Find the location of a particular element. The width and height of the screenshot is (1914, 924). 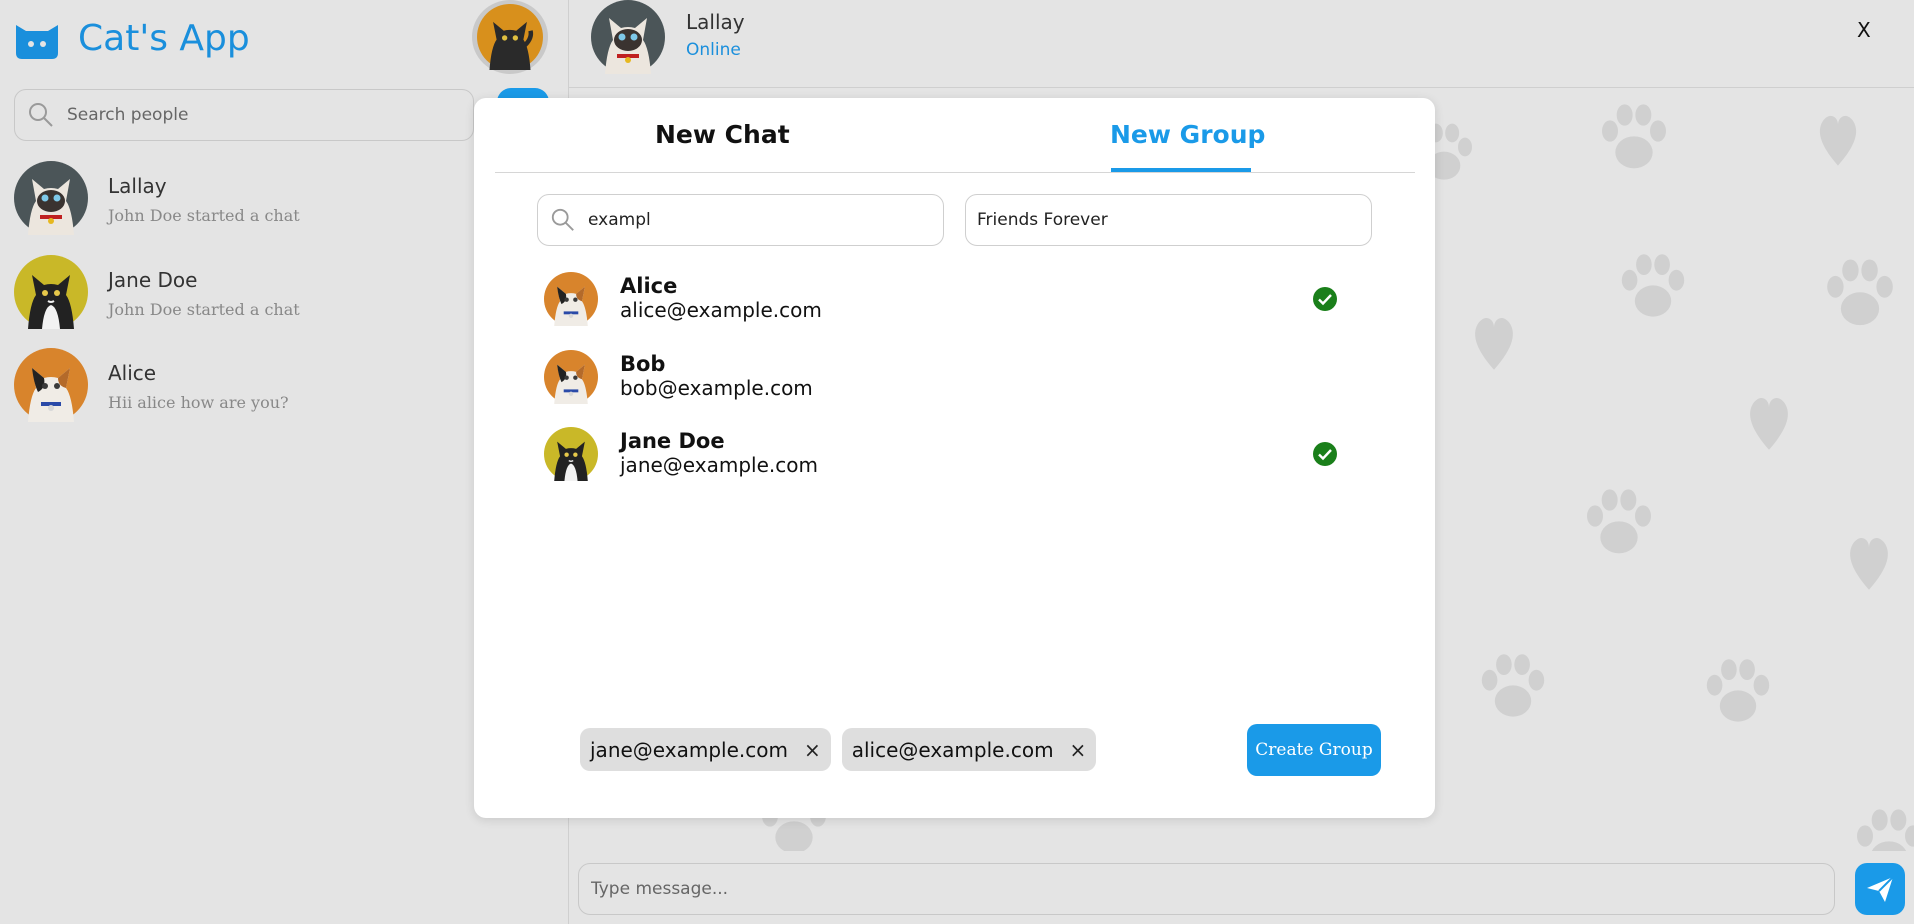

member-chip: jane@example.com × is located at coordinates (705, 749).